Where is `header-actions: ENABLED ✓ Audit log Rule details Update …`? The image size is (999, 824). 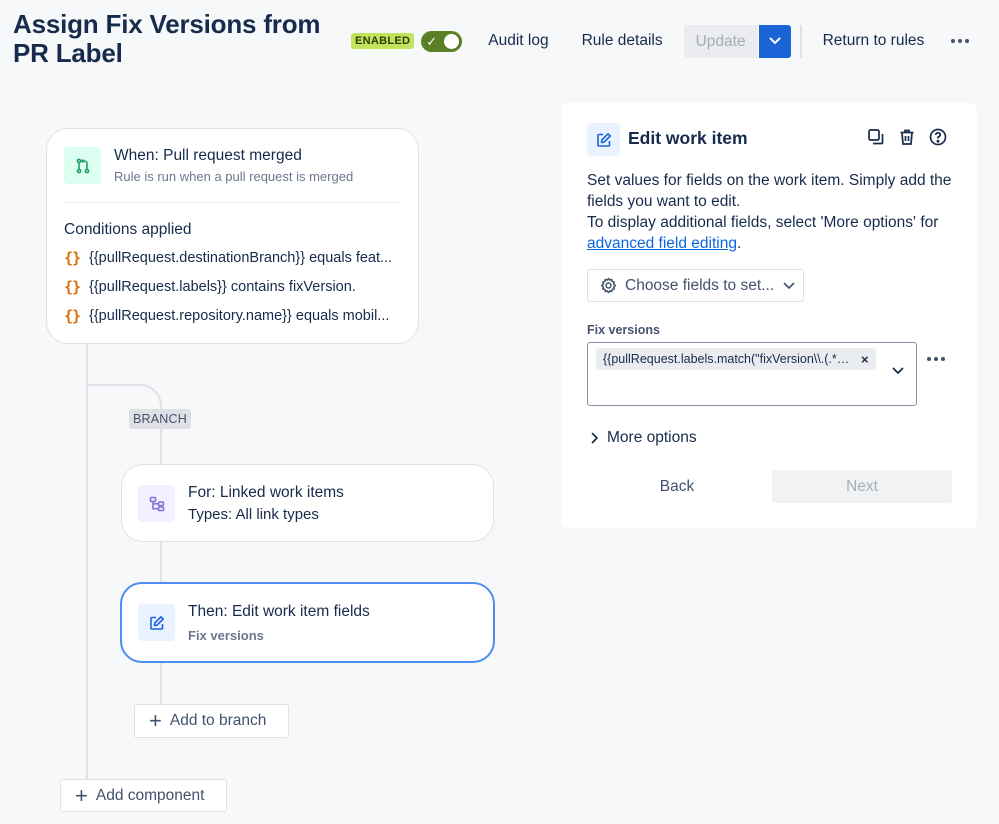 header-actions: ENABLED ✓ Audit log Rule details Update … is located at coordinates (665, 41).